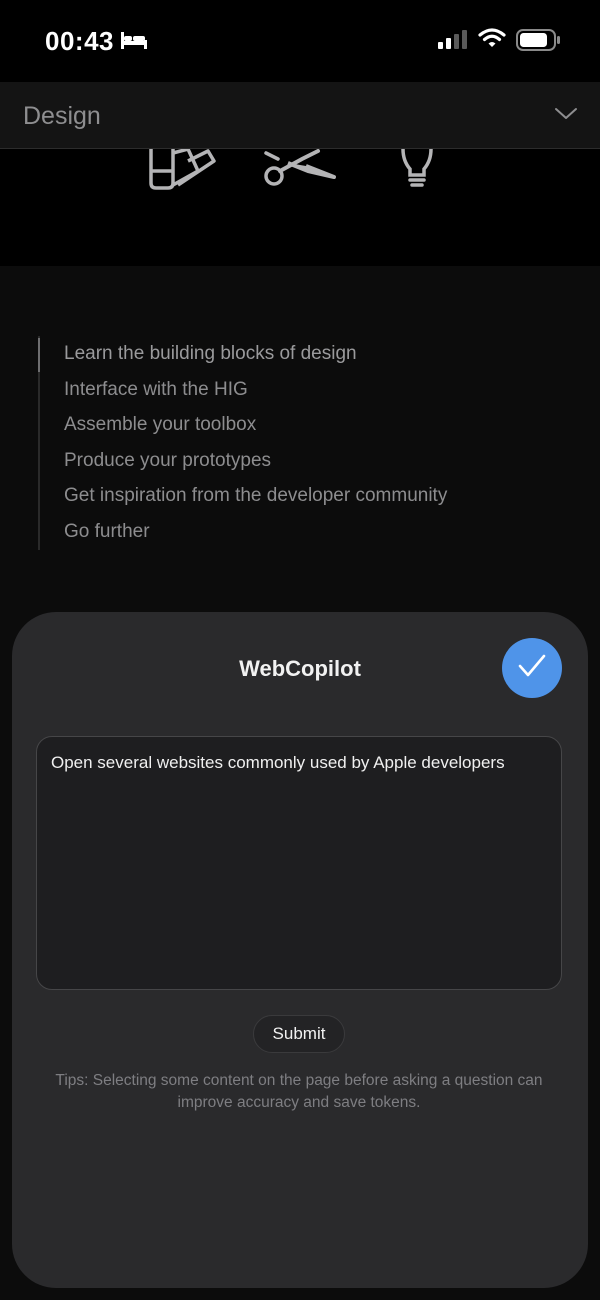 Image resolution: width=600 pixels, height=1300 pixels. Describe the element at coordinates (300, 171) in the screenshot. I see `scissors-icon` at that location.